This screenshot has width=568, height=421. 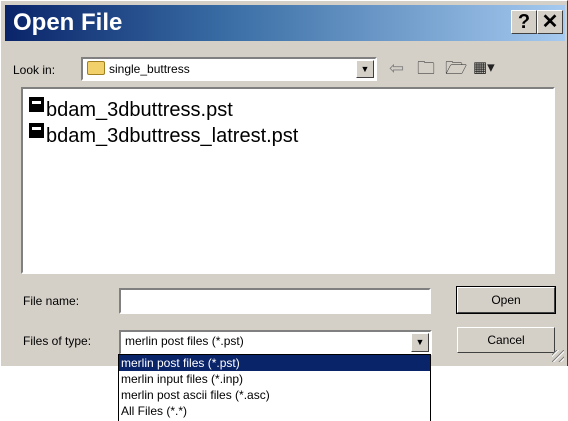 What do you see at coordinates (172, 136) in the screenshot?
I see `file-name: bdam_3dbuttress_latrest.pst` at bounding box center [172, 136].